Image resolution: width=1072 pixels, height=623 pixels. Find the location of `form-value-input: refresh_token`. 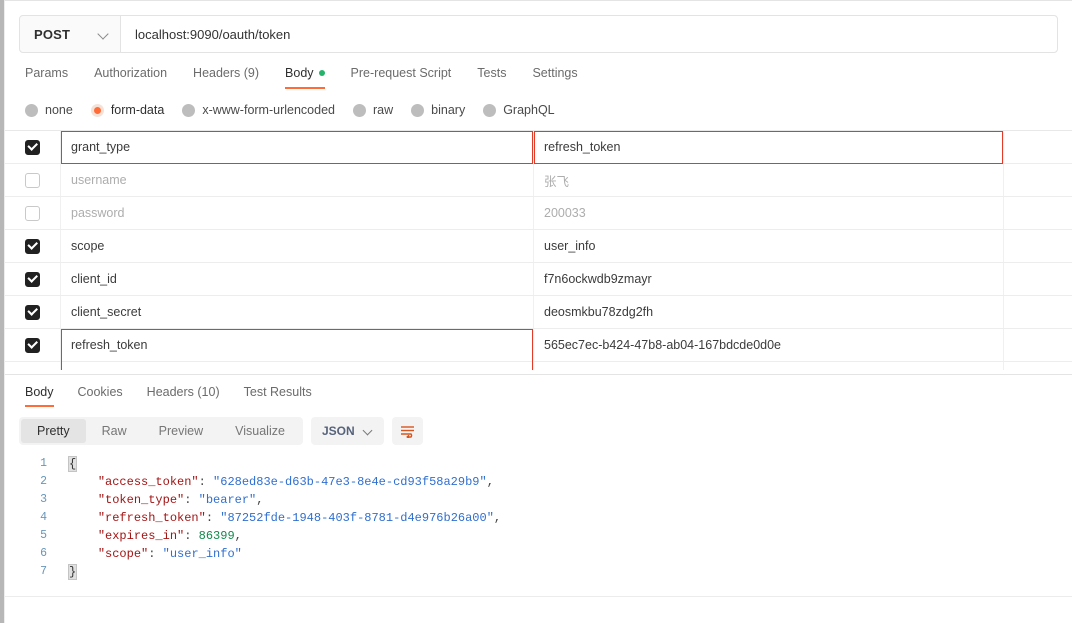

form-value-input: refresh_token is located at coordinates (769, 147).